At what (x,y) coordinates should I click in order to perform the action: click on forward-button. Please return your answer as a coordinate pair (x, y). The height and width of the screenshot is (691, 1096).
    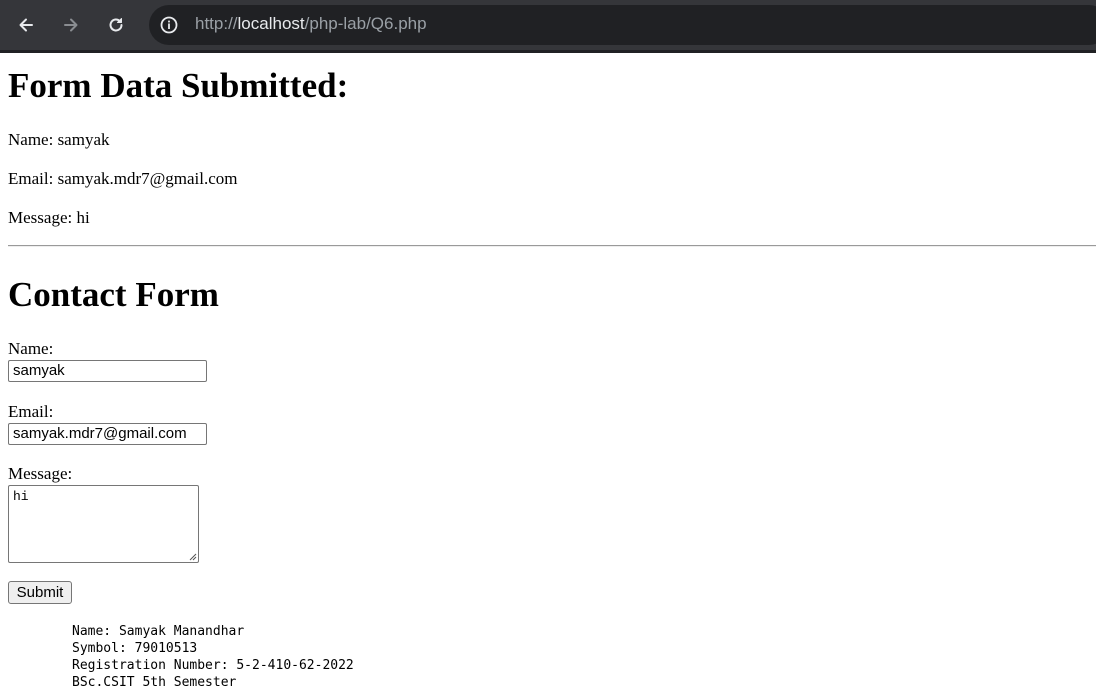
    Looking at the image, I should click on (71, 25).